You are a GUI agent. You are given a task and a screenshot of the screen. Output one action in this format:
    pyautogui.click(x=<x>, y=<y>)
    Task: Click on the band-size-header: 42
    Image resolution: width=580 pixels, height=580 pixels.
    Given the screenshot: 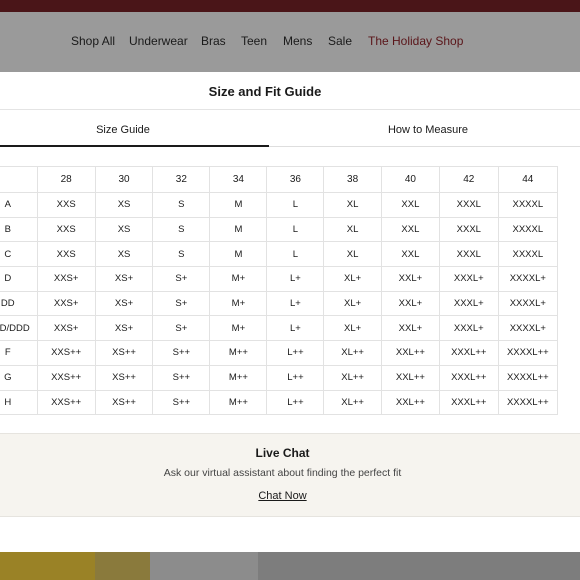 What is the action you would take?
    pyautogui.click(x=468, y=179)
    